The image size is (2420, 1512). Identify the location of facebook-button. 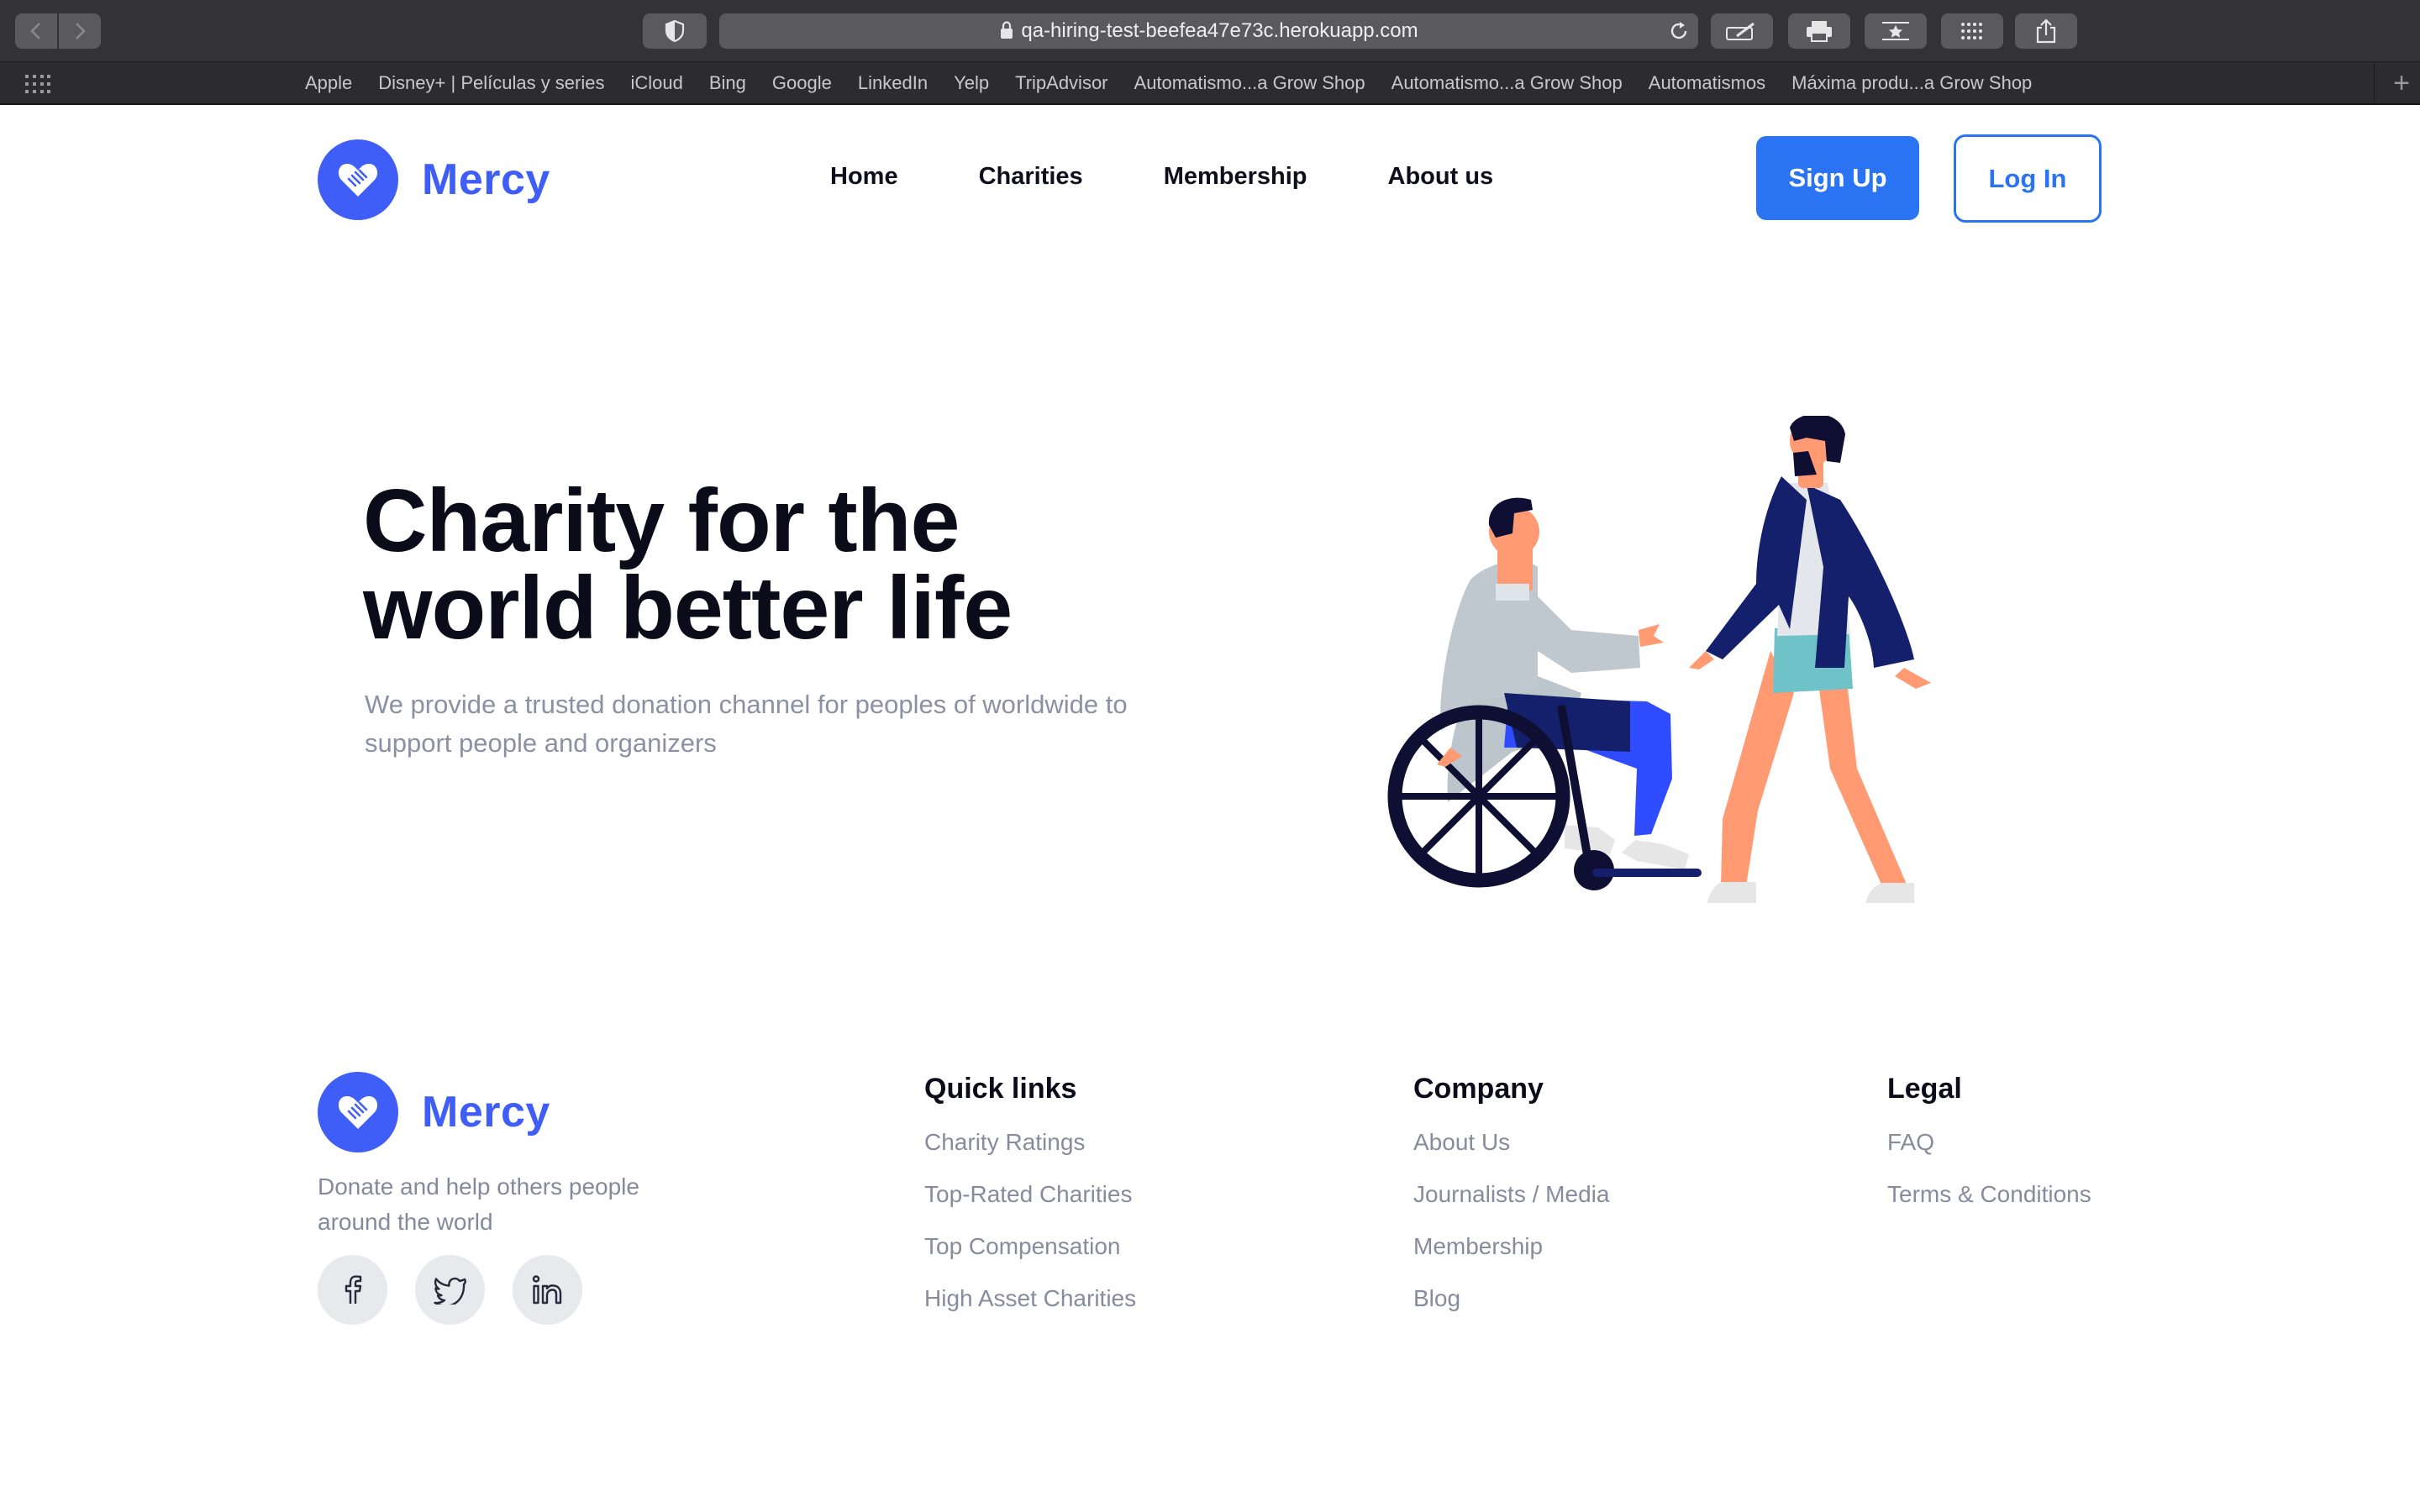
(352, 1290).